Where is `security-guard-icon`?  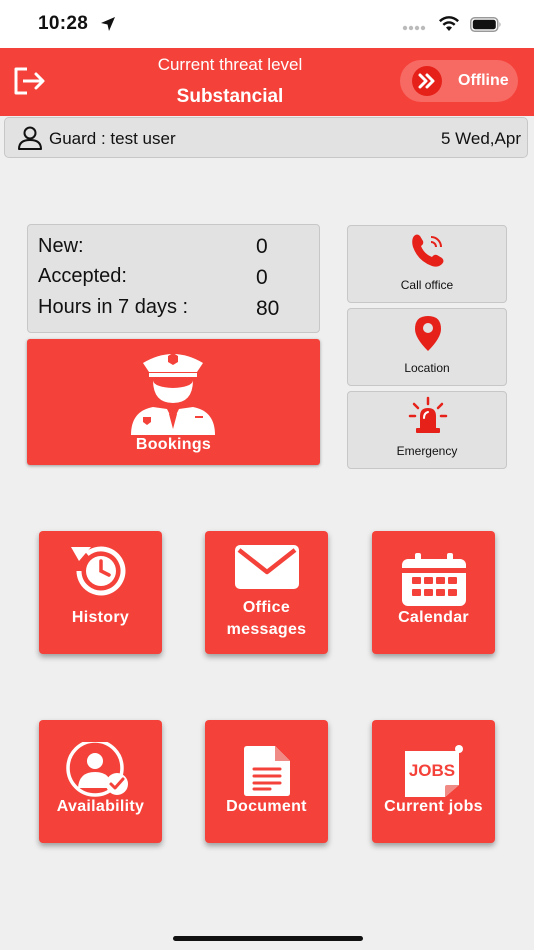
security-guard-icon is located at coordinates (173, 393).